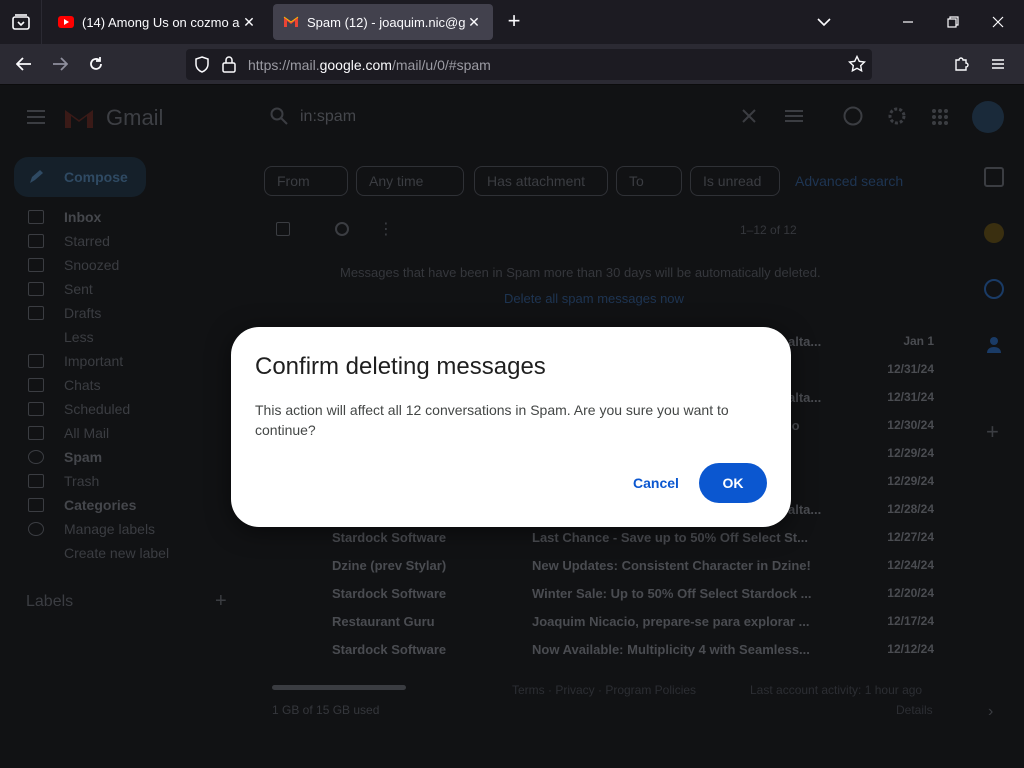 This screenshot has height=768, width=1024. I want to click on main-menu-icon, so click(36, 117).